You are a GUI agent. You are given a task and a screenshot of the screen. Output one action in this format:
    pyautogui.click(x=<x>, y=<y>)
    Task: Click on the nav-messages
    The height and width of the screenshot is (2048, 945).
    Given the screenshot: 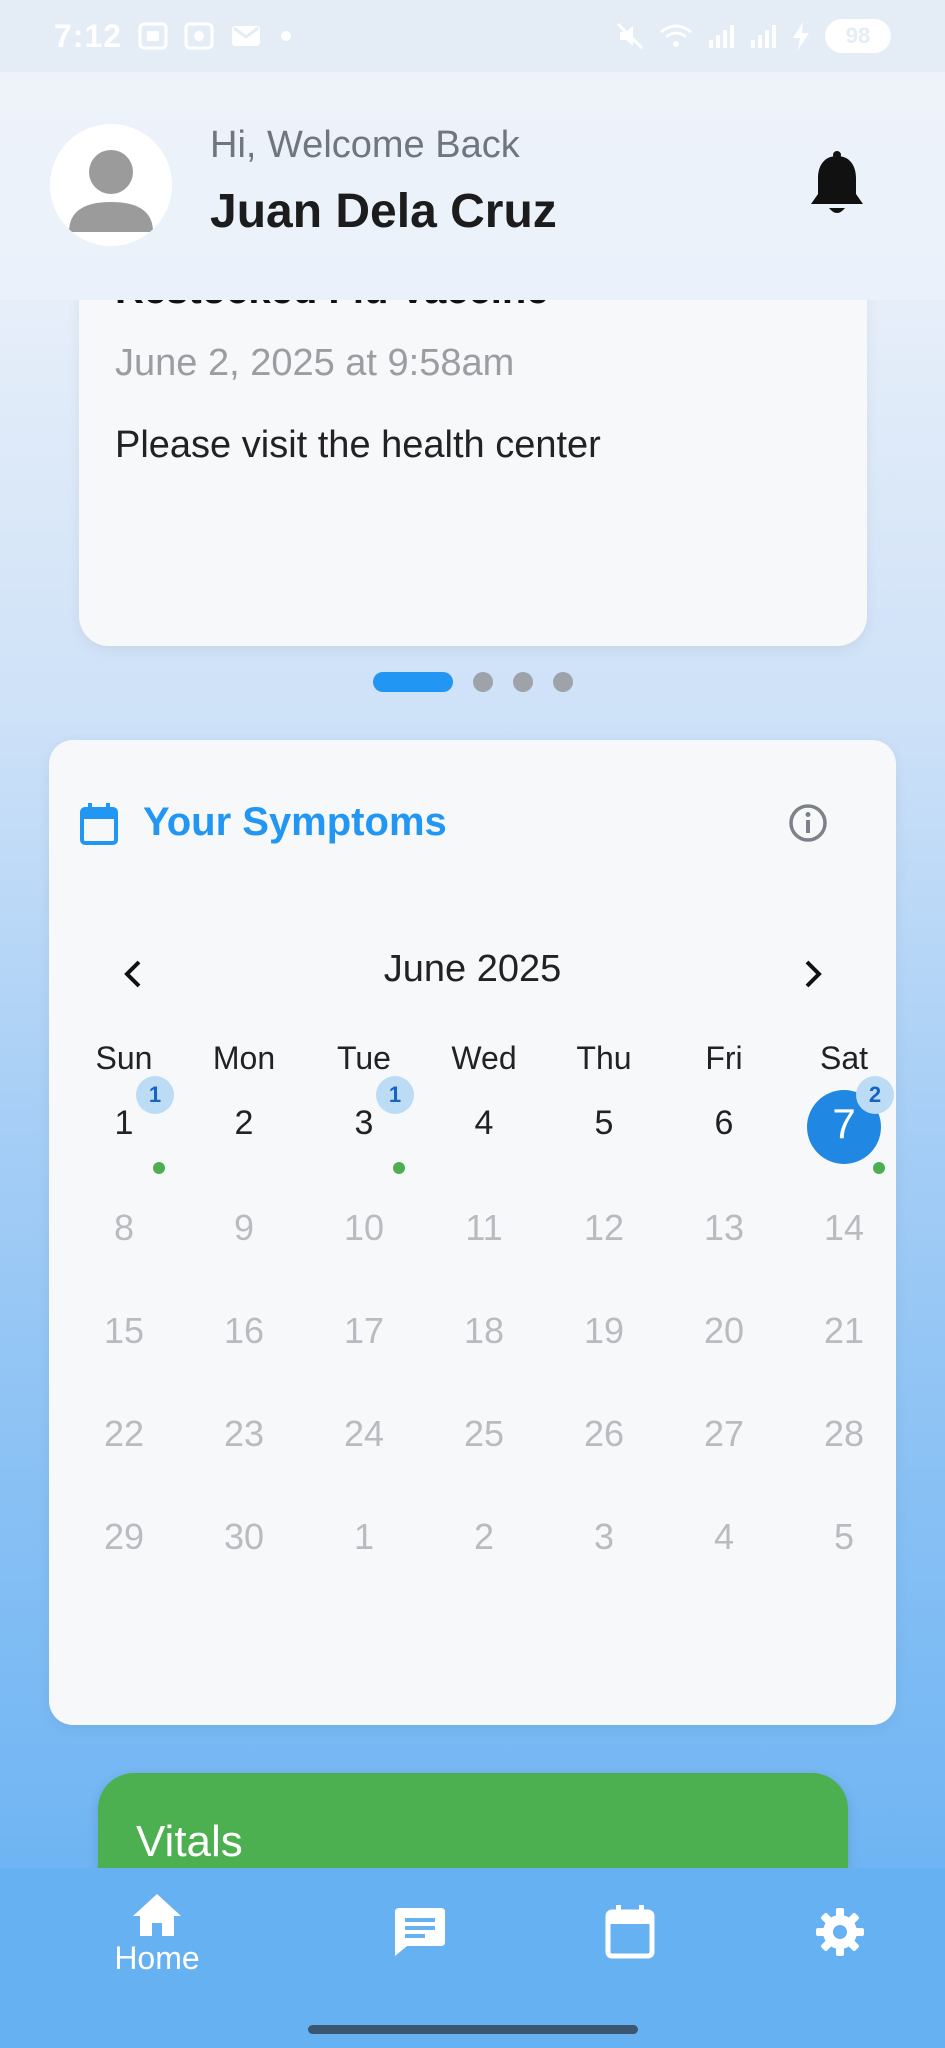 What is the action you would take?
    pyautogui.click(x=420, y=1932)
    